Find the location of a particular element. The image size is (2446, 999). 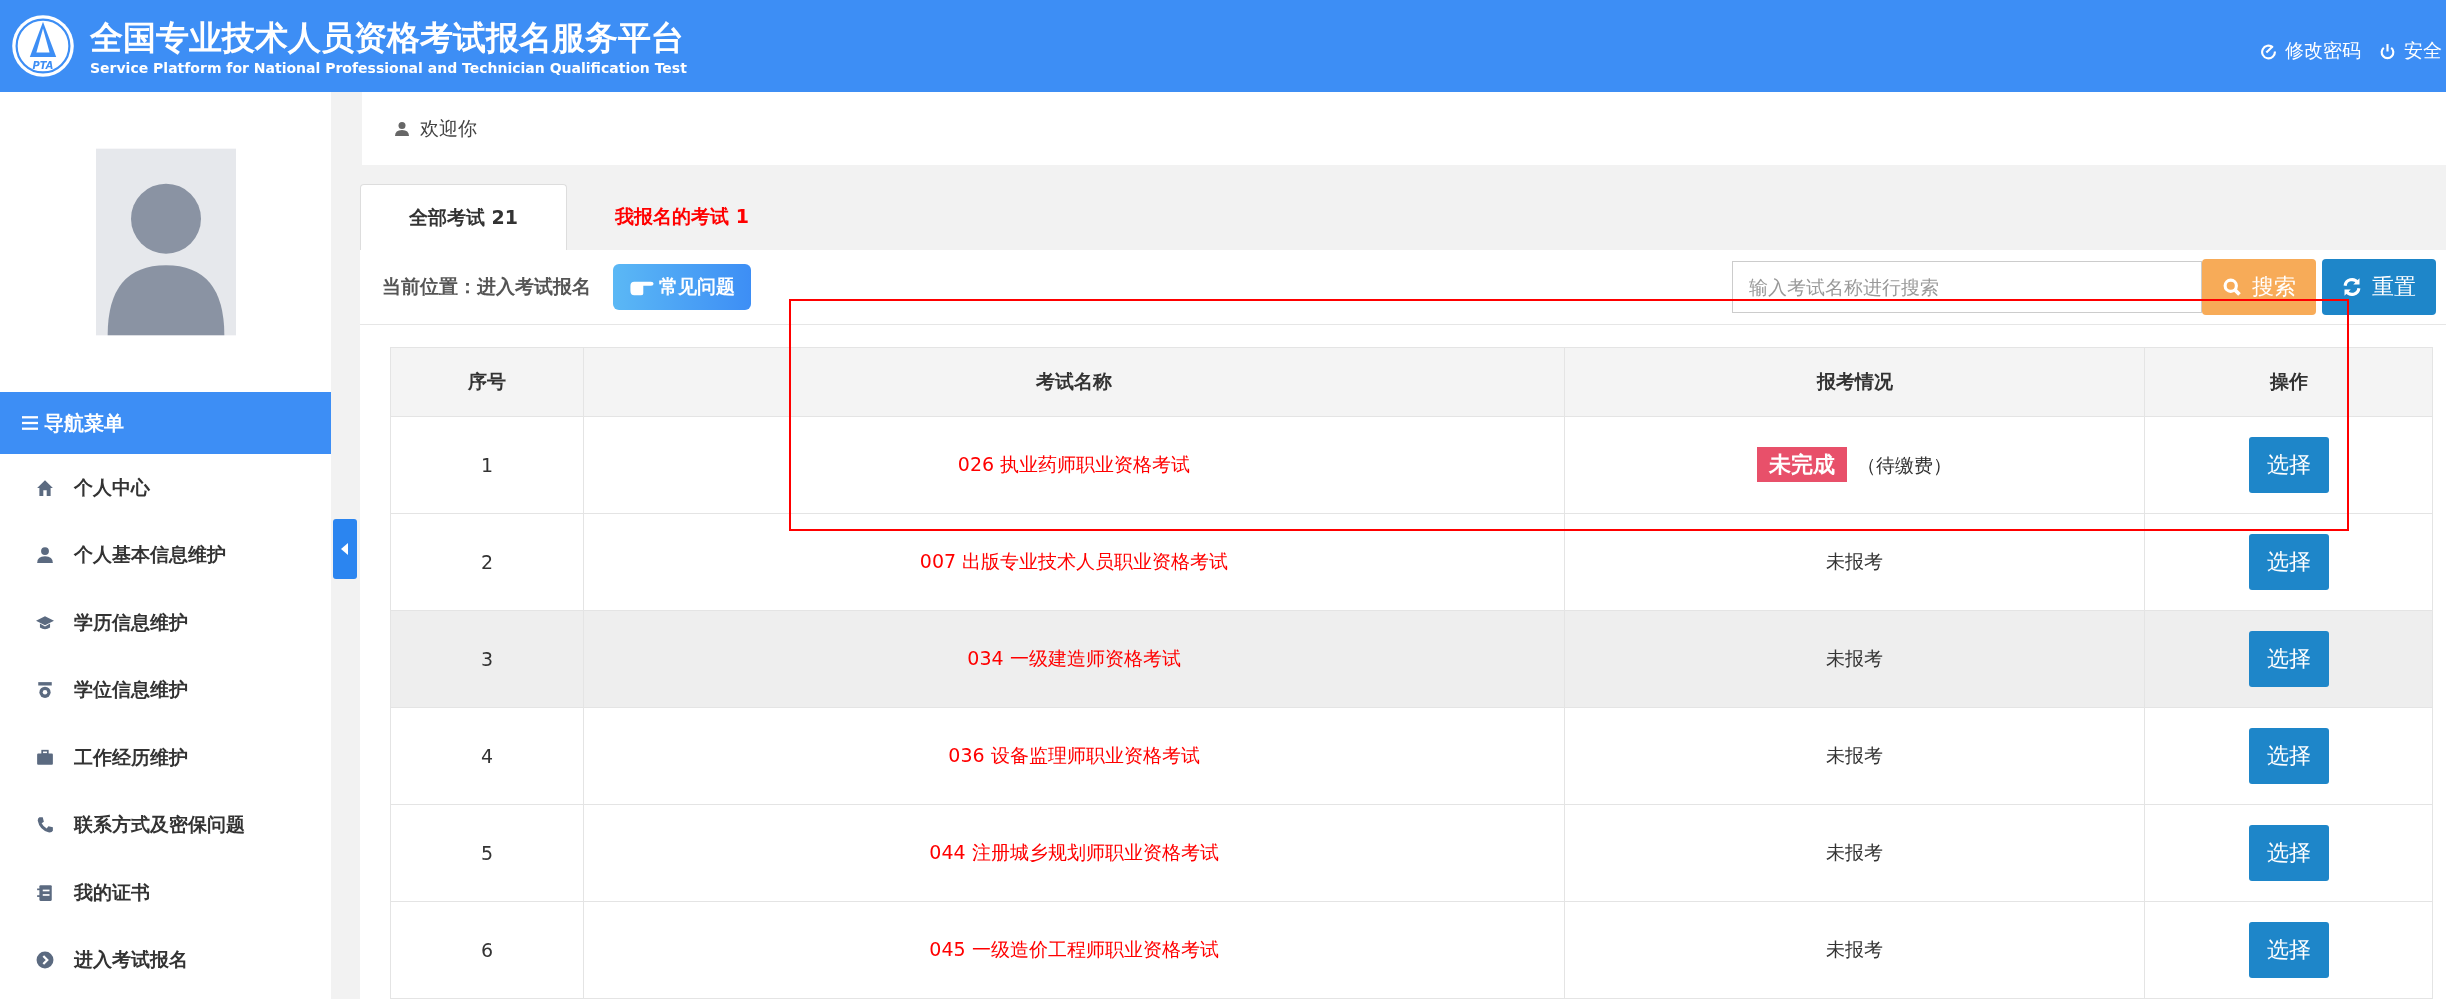

table-cell: 2 is located at coordinates (487, 562).